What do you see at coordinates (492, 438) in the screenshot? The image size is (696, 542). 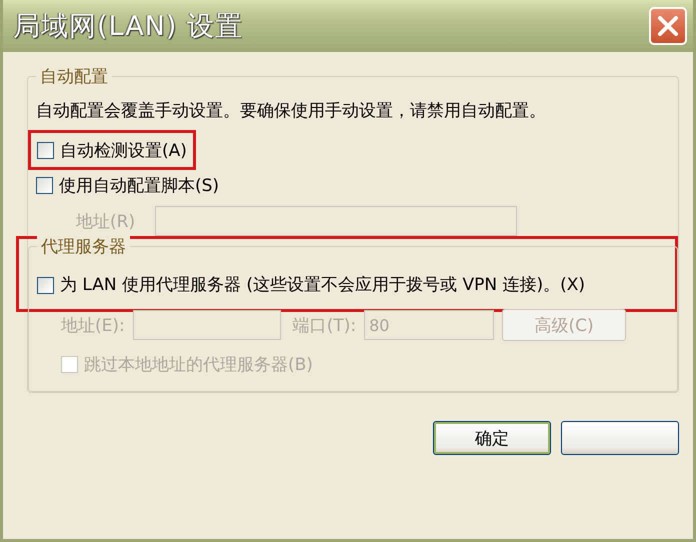 I see `ok-button: 确定` at bounding box center [492, 438].